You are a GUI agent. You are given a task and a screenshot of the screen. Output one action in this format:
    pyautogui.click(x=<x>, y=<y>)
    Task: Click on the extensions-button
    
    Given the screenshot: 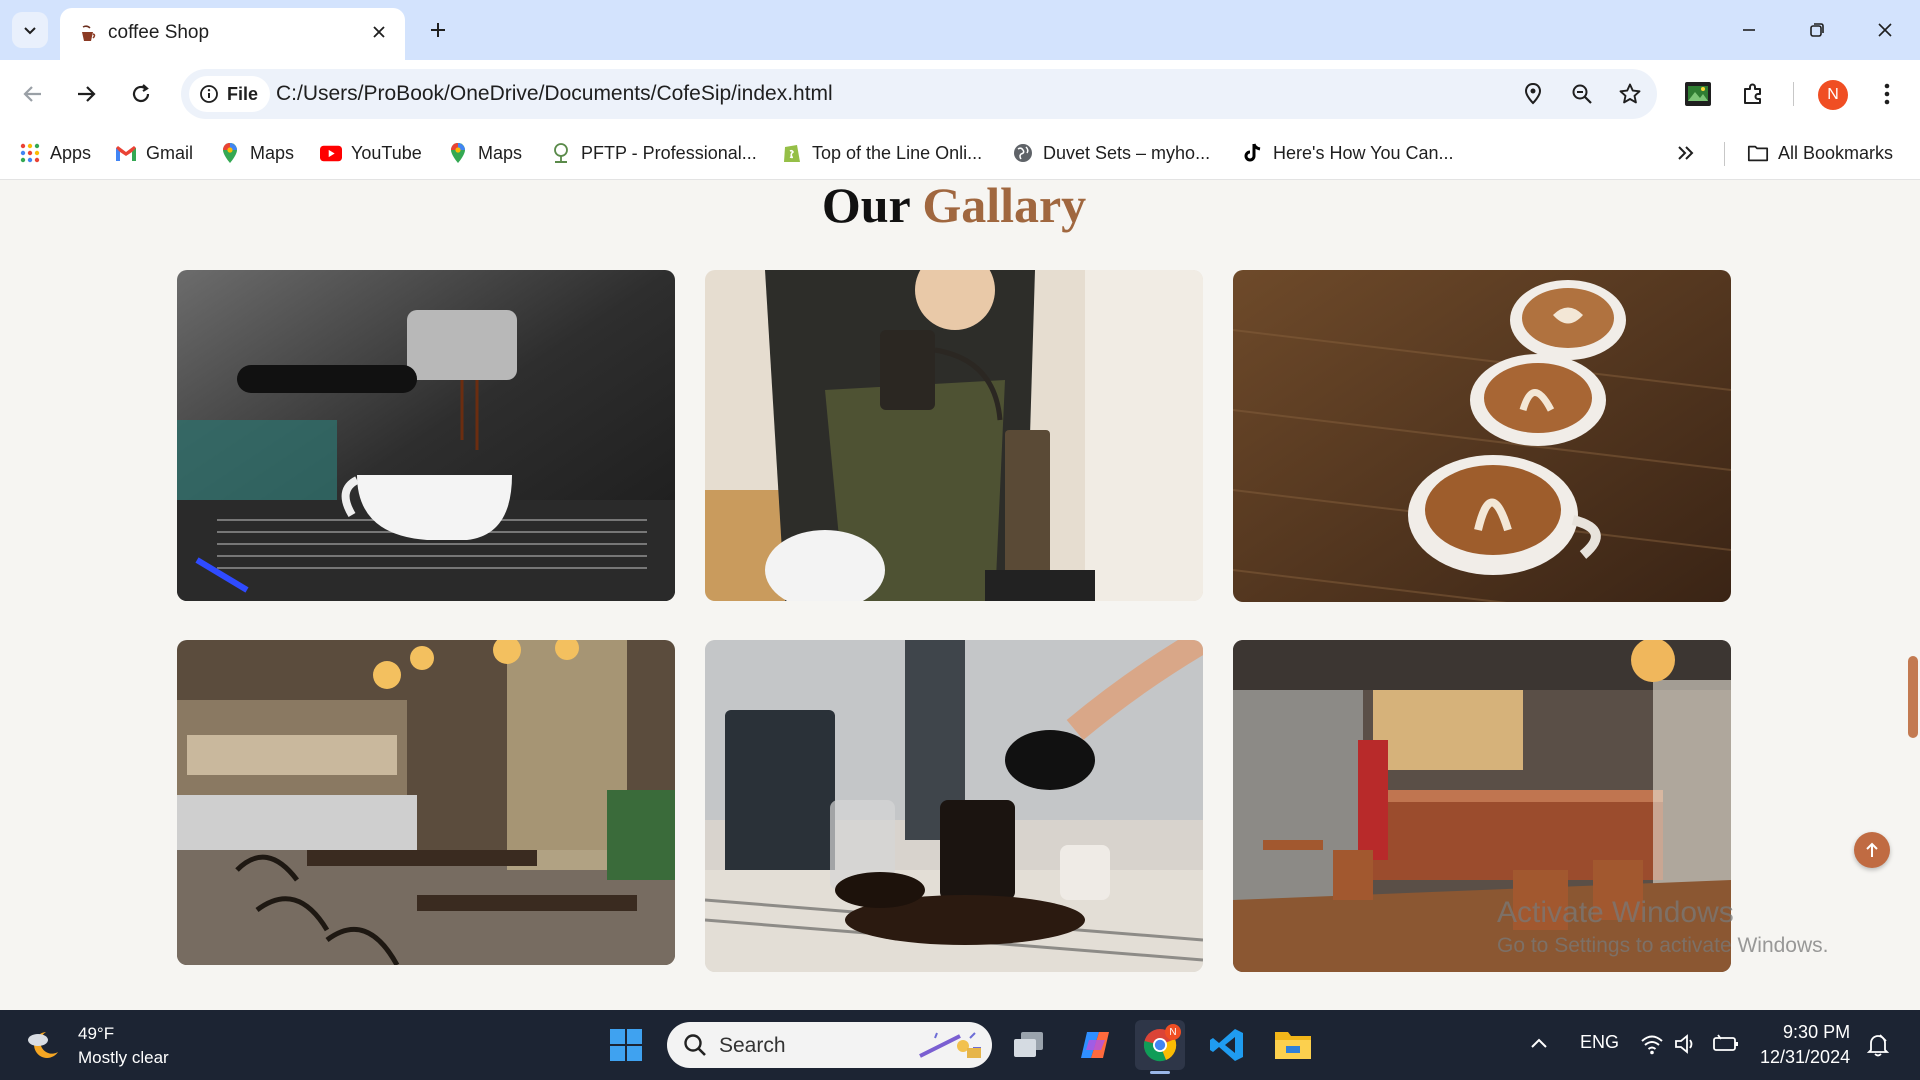 What is the action you would take?
    pyautogui.click(x=1753, y=94)
    